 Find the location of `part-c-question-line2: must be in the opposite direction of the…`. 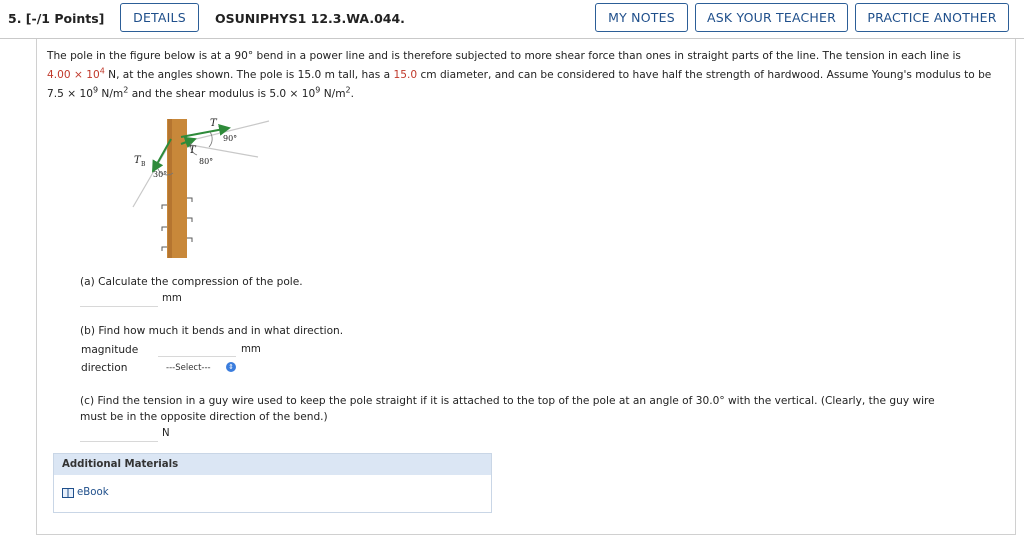

part-c-question-line2: must be in the opposite direction of the… is located at coordinates (204, 417).